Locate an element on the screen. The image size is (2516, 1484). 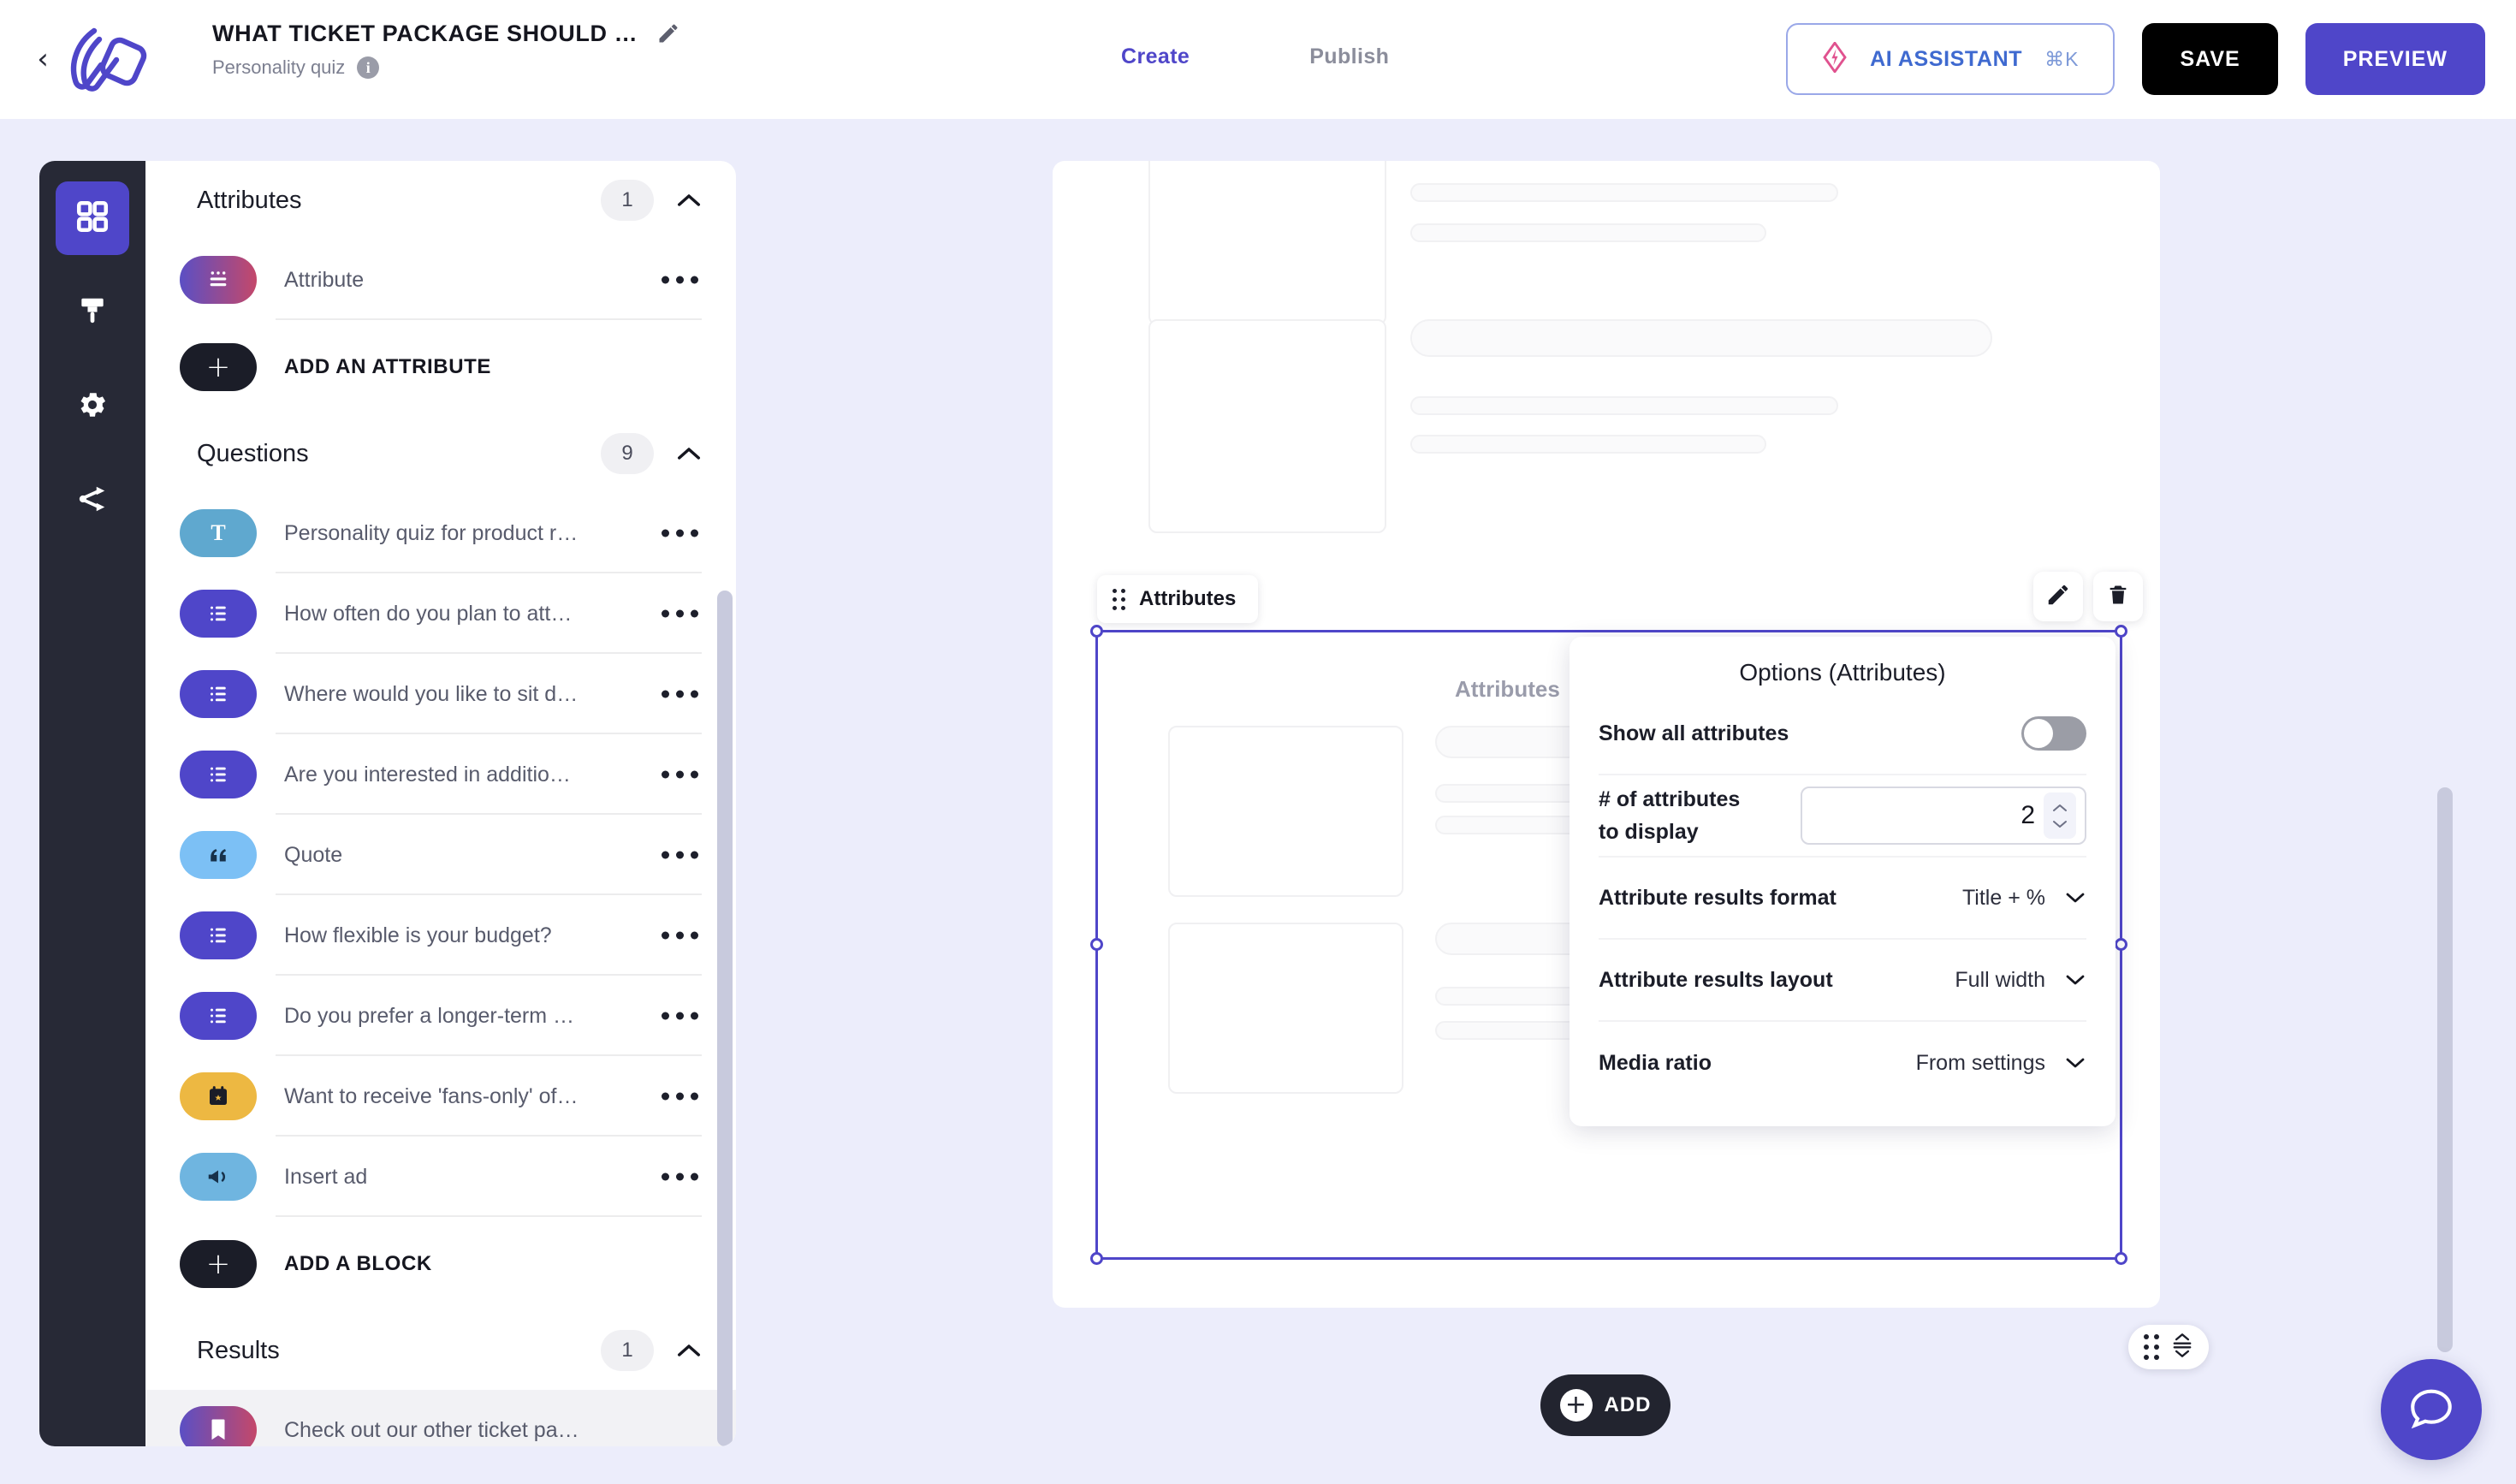
section-count-badge: 1 is located at coordinates (627, 1351).